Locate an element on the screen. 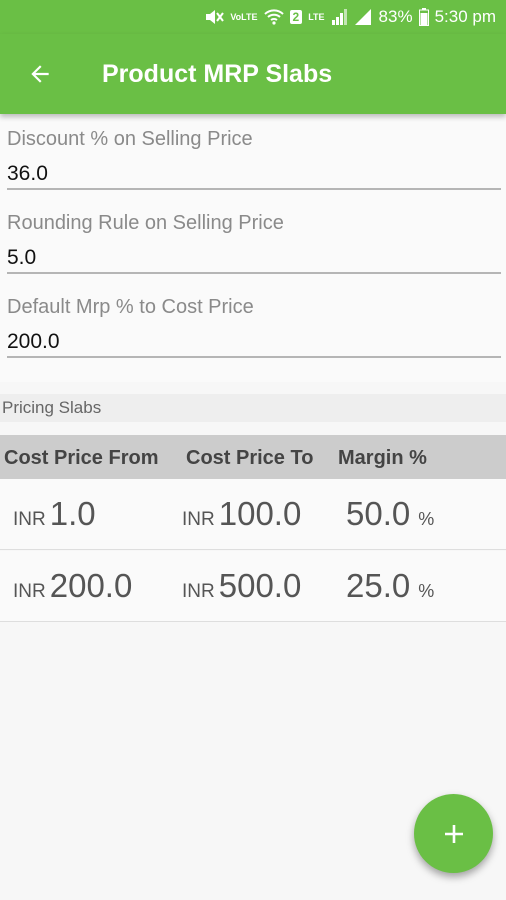 This screenshot has width=506, height=900. pricing-slabs-heading: Pricing Slabs is located at coordinates (253, 408).